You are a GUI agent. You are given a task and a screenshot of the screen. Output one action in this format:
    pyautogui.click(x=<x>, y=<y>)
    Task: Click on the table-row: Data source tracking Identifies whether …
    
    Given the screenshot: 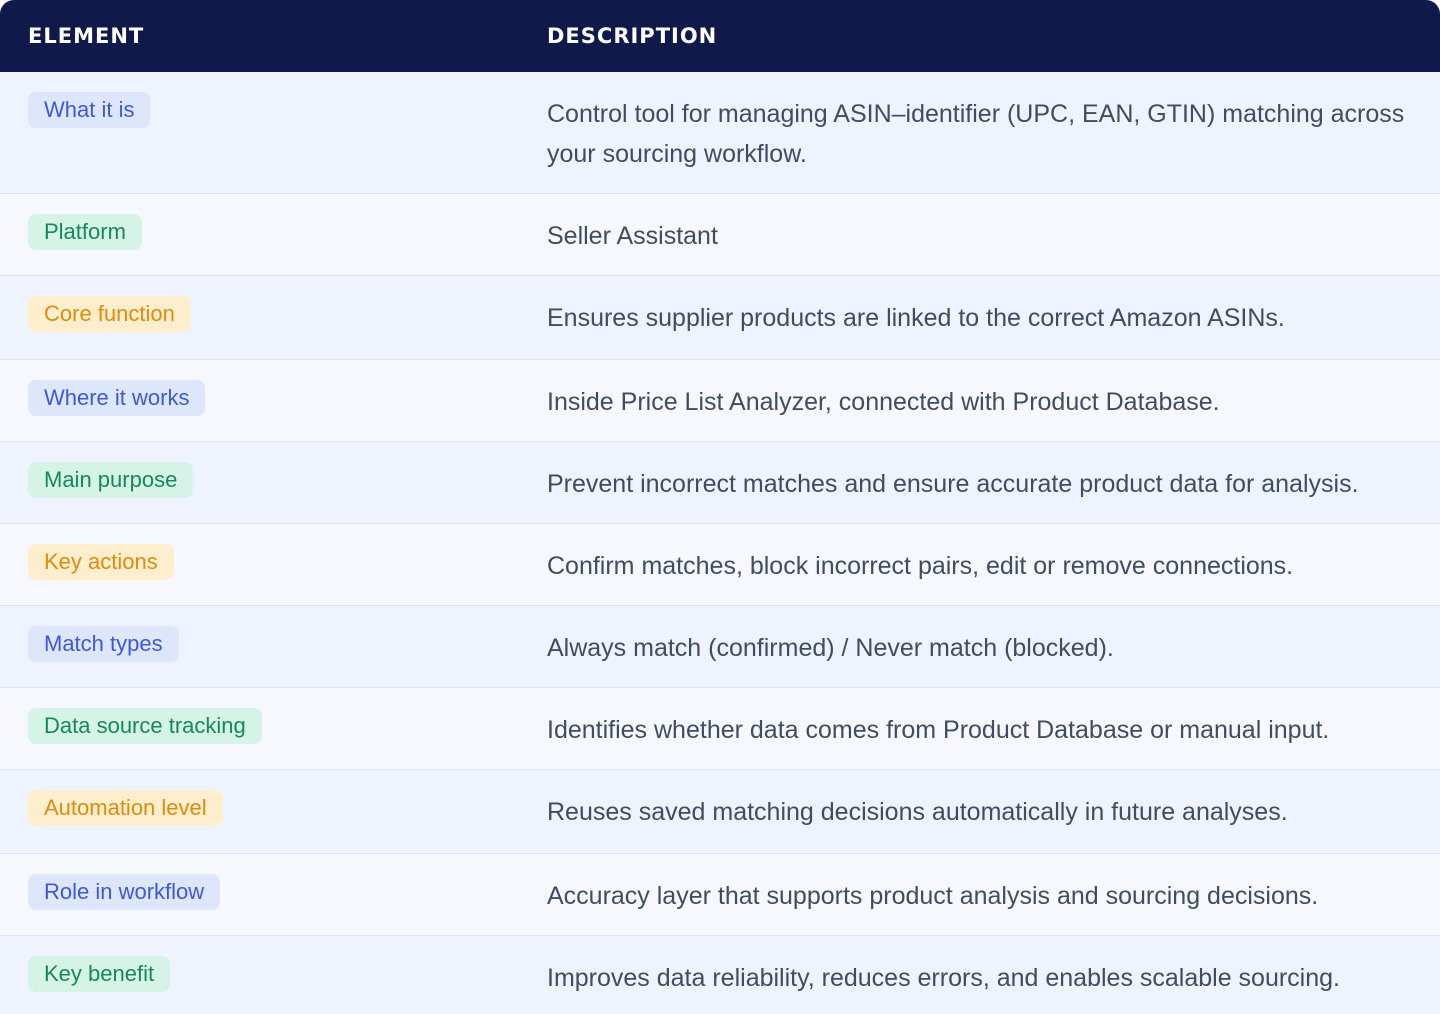 What is the action you would take?
    pyautogui.click(x=720, y=729)
    